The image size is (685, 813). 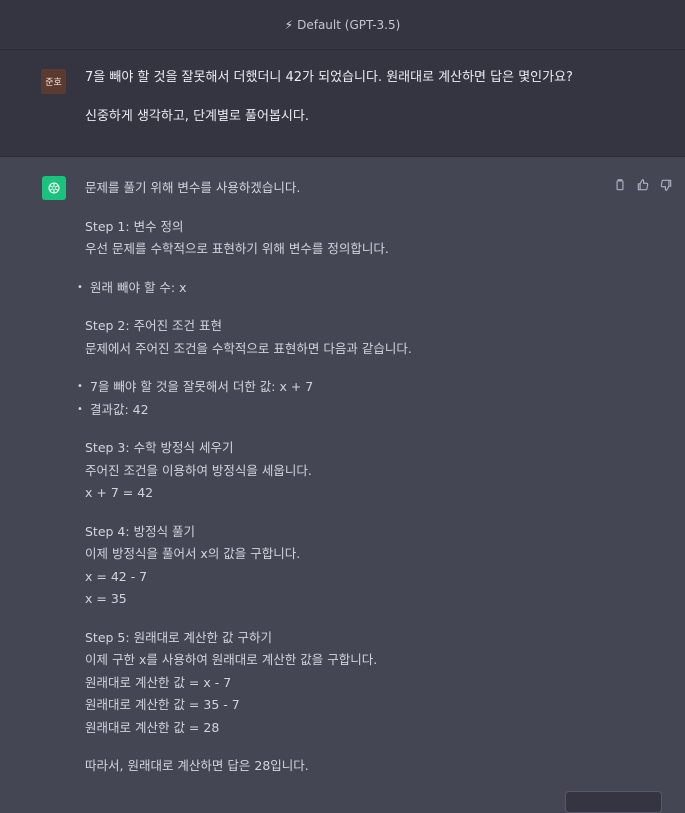 What do you see at coordinates (341, 410) in the screenshot?
I see `list-item: 결과값: 42` at bounding box center [341, 410].